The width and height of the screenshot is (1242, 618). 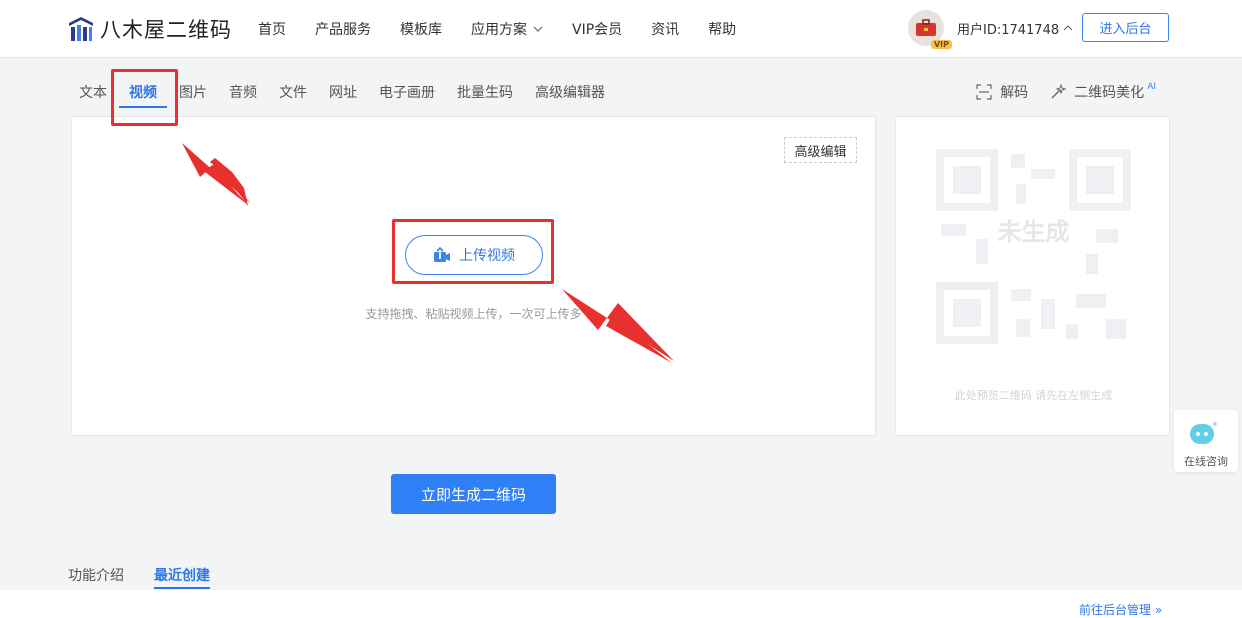 What do you see at coordinates (166, 30) in the screenshot?
I see `logo-text: 八木屋二维码` at bounding box center [166, 30].